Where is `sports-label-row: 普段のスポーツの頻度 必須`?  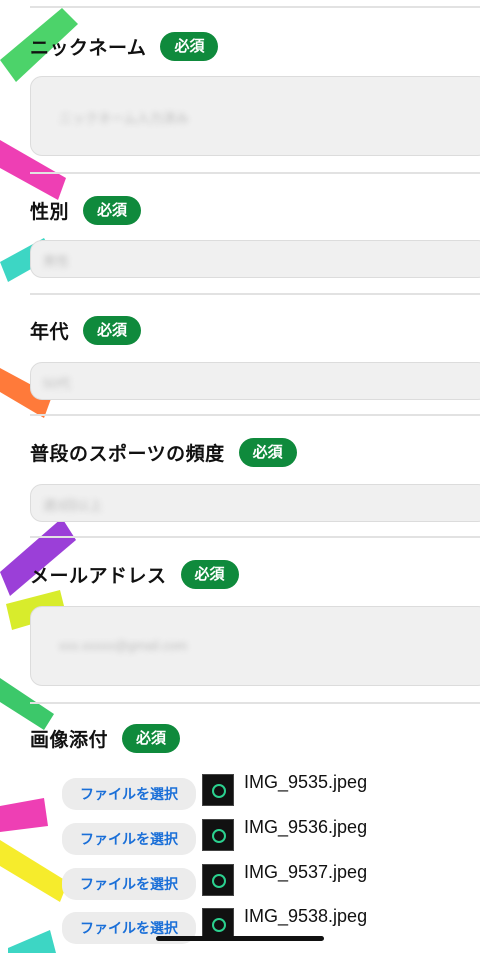
sports-label-row: 普段のスポーツの頻度 必須 is located at coordinates (163, 452).